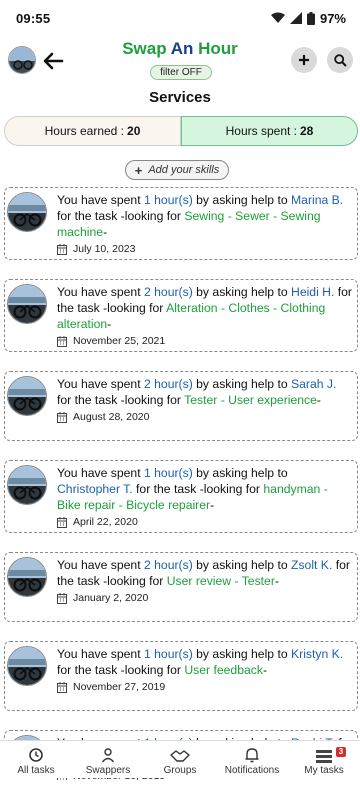 Image resolution: width=360 pixels, height=800 pixels. Describe the element at coordinates (95, 489) in the screenshot. I see `person-link: Christopher T.` at that location.